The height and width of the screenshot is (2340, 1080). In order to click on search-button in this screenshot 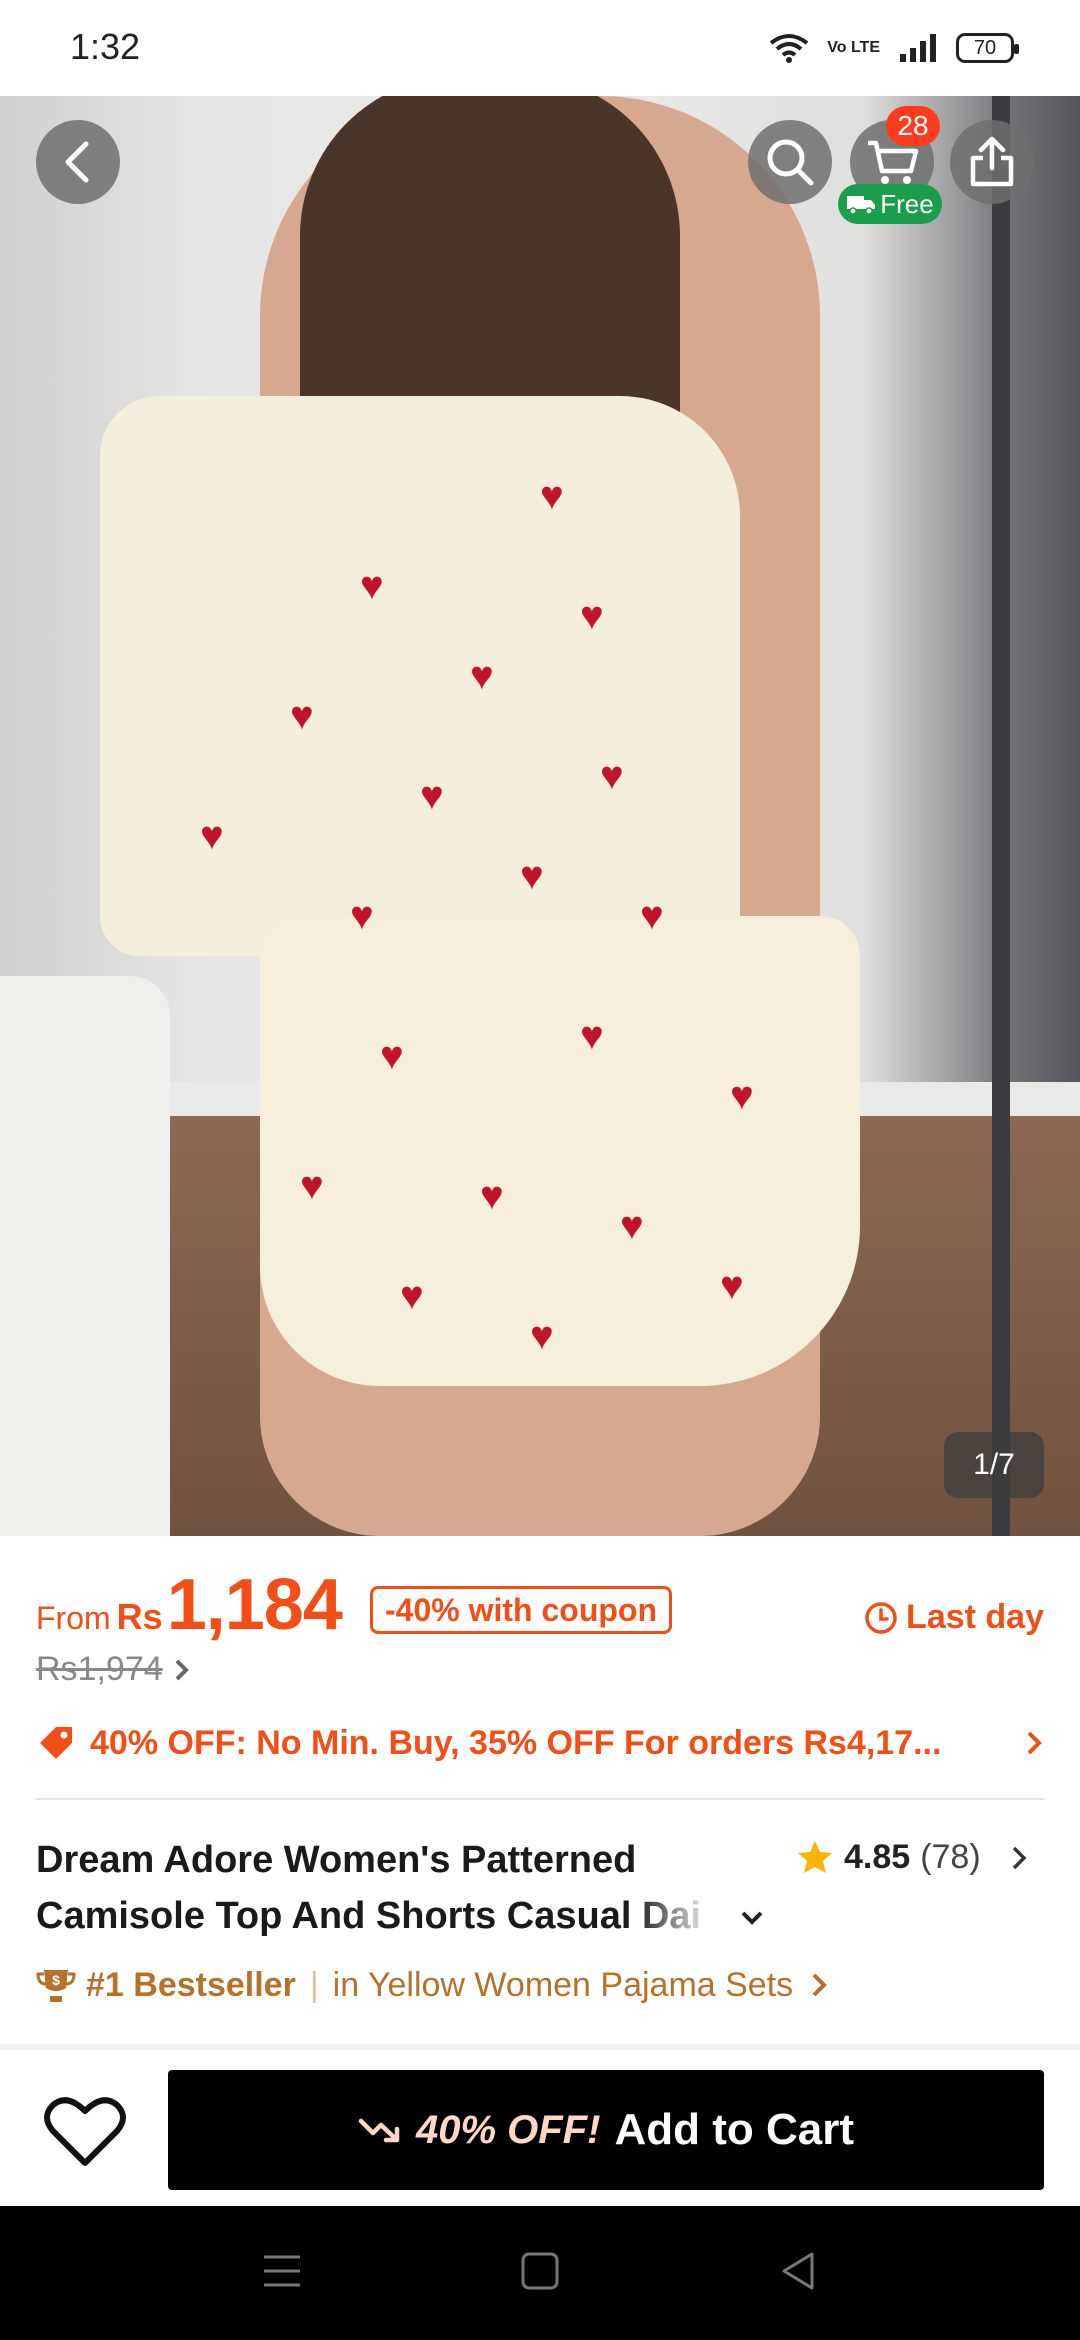, I will do `click(790, 162)`.